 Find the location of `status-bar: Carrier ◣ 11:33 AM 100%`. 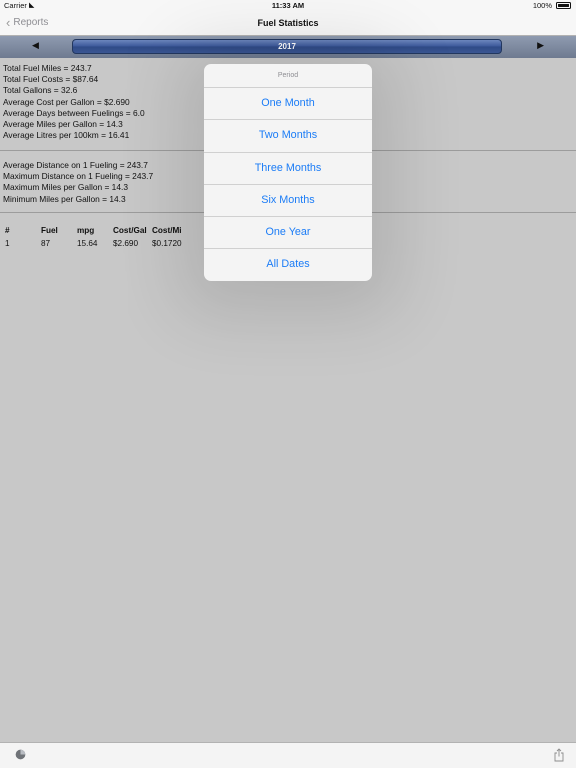

status-bar: Carrier ◣ 11:33 AM 100% is located at coordinates (288, 6).